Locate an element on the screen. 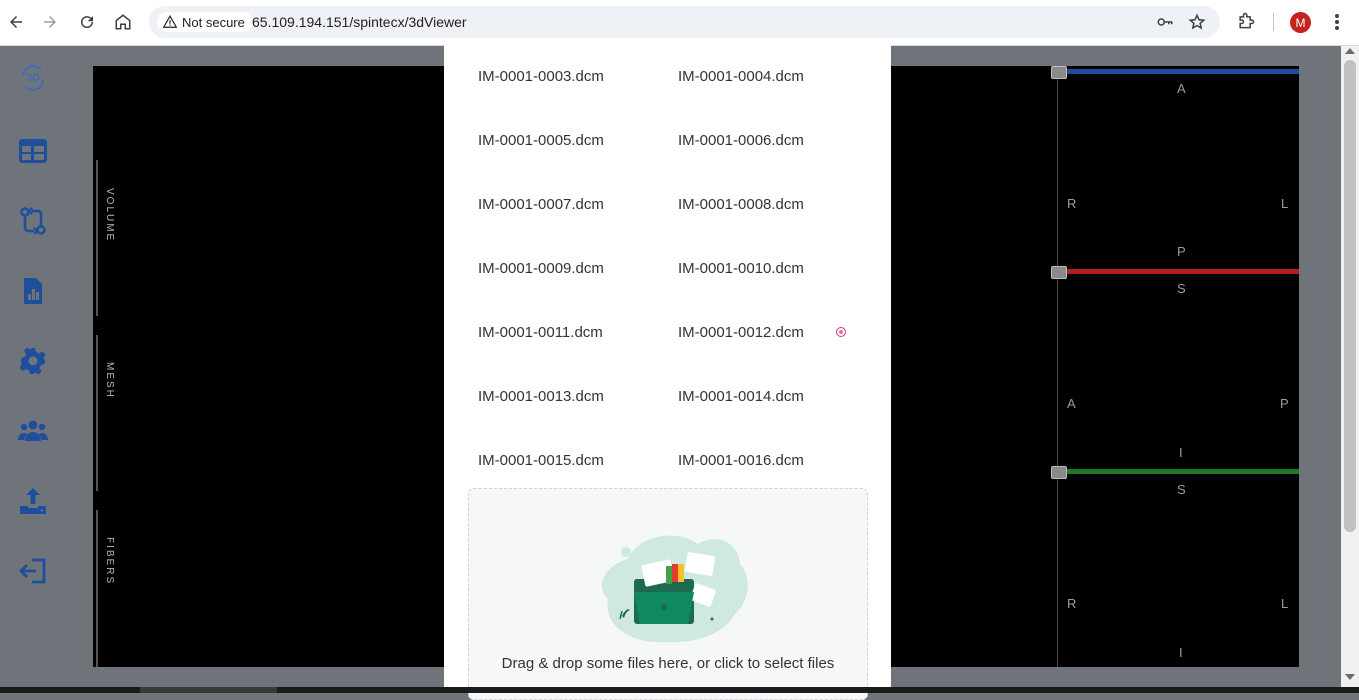 The width and height of the screenshot is (1359, 700). users-icon is located at coordinates (33, 431).